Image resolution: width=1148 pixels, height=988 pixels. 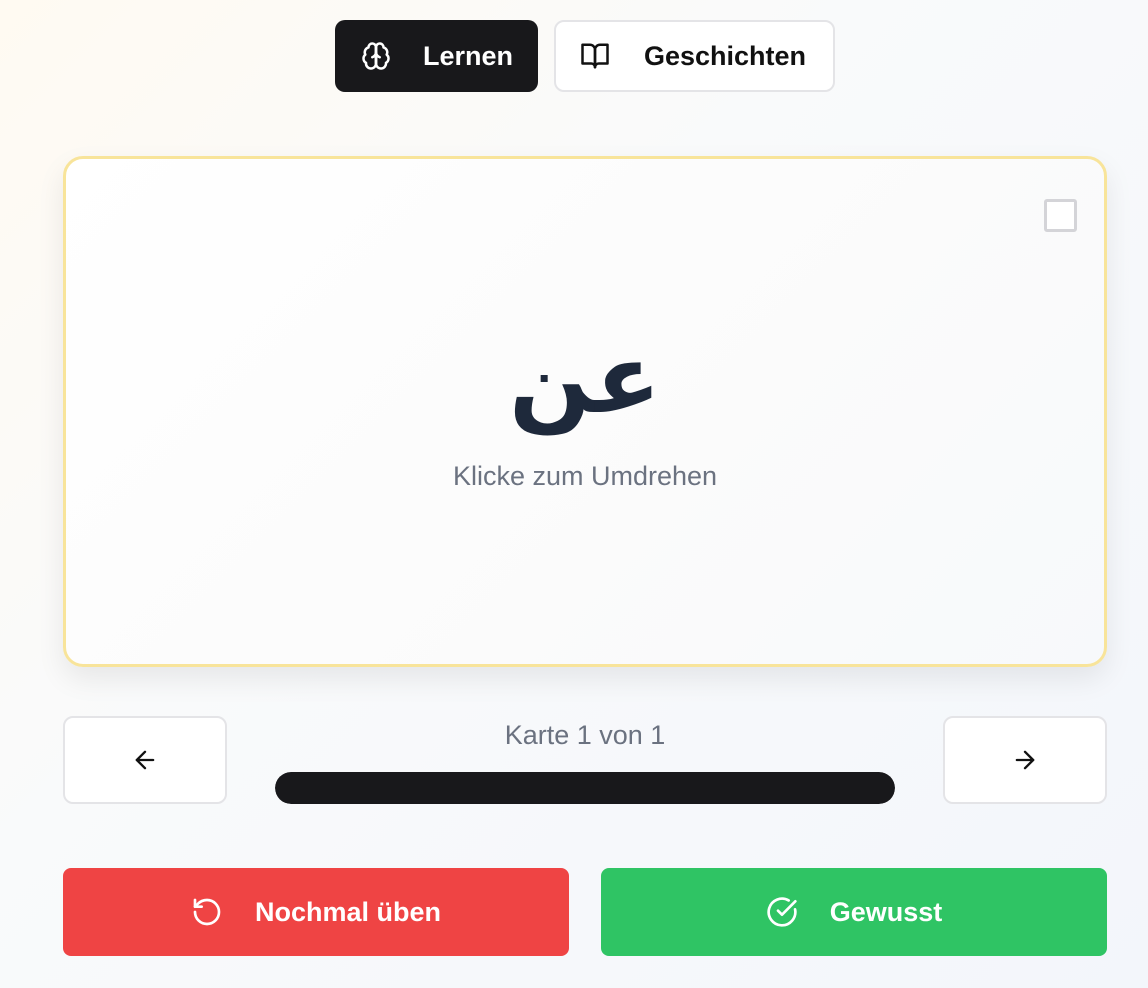 What do you see at coordinates (348, 911) in the screenshot?
I see `practice-again-label: Nochmal üben` at bounding box center [348, 911].